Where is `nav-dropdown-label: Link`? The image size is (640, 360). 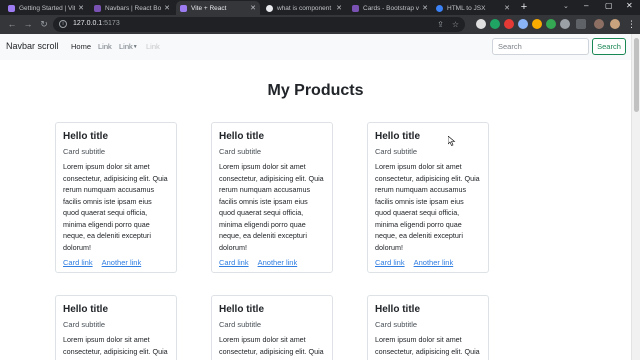
nav-dropdown-label: Link is located at coordinates (126, 46).